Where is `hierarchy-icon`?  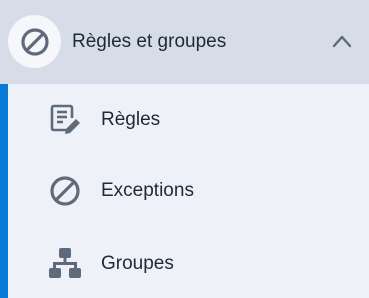
hierarchy-icon is located at coordinates (65, 263).